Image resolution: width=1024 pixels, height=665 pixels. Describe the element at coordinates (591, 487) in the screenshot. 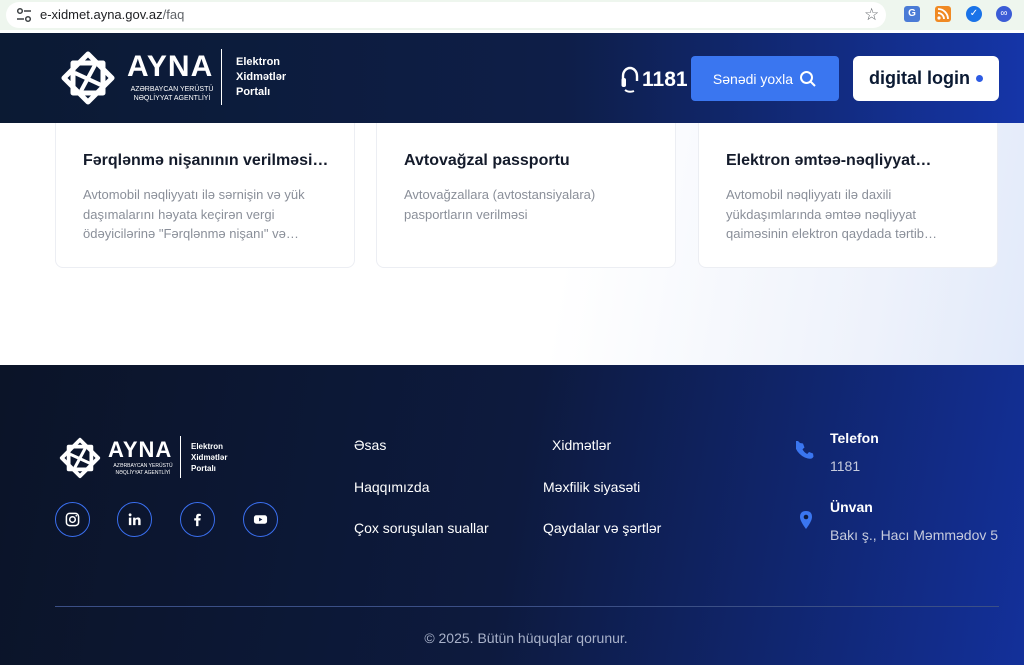

I see `footer-link-privacy: Məxfilik siyasəti` at that location.